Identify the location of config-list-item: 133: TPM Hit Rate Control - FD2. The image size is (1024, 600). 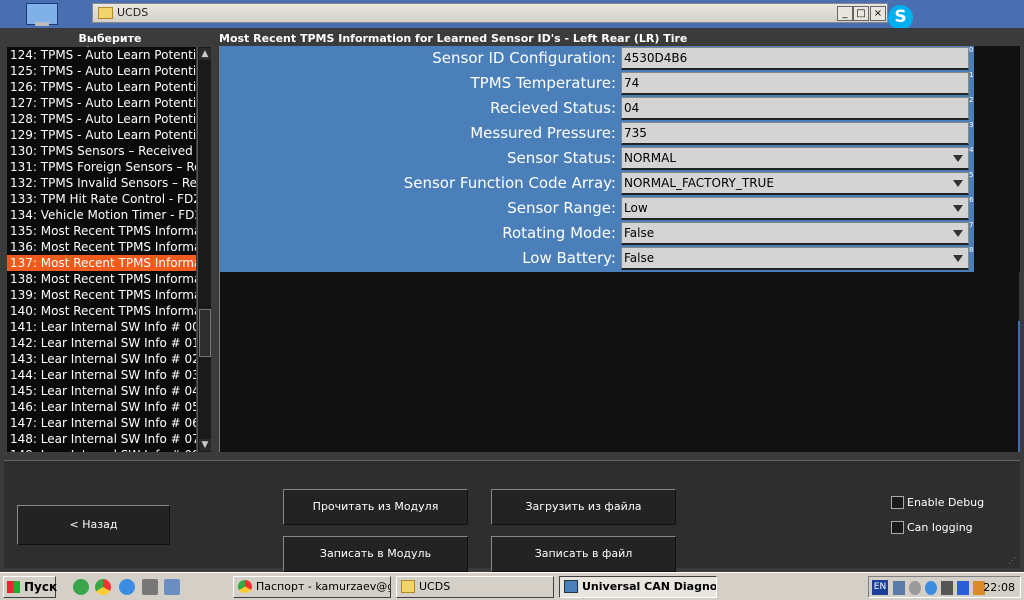
(101, 199).